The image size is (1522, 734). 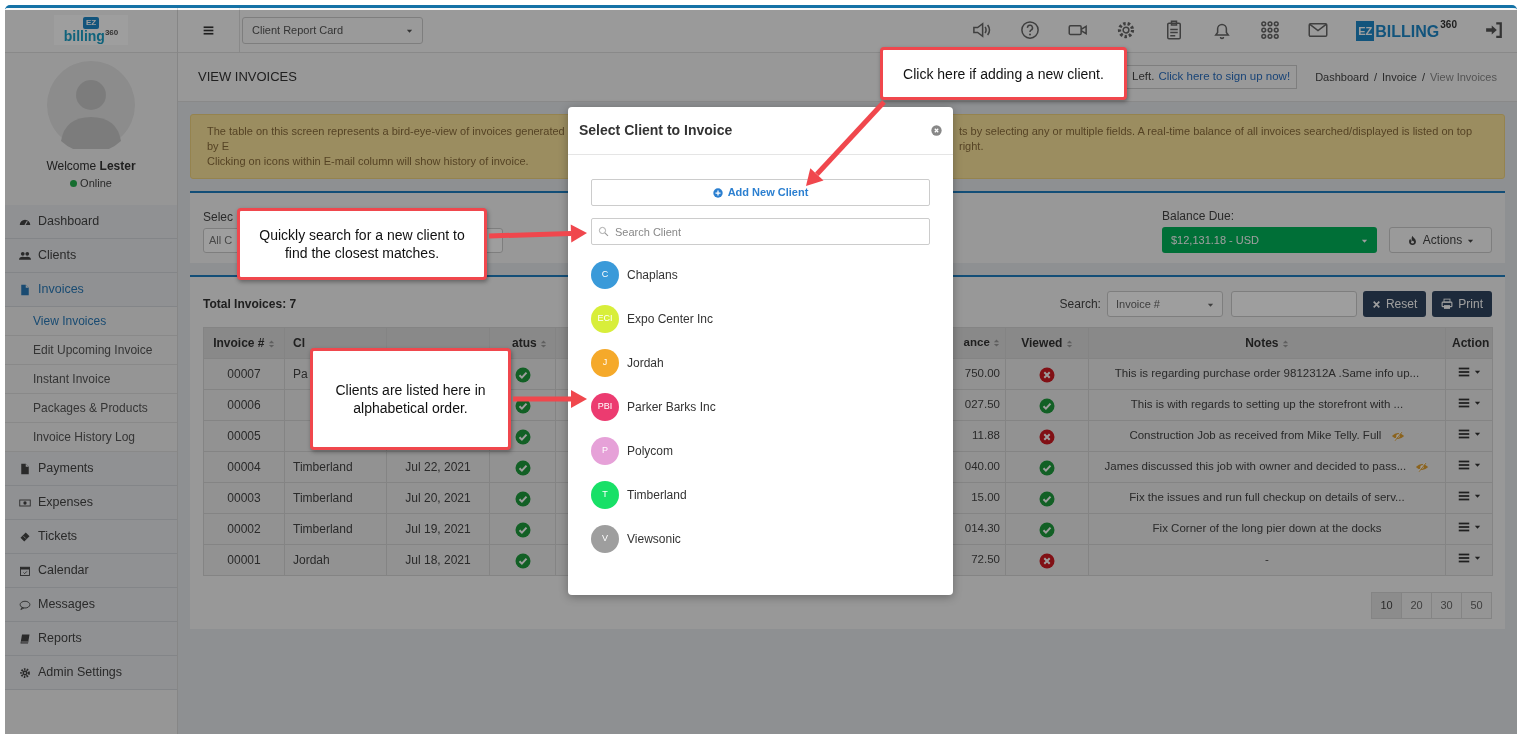 I want to click on settings-icon, so click(x=1126, y=30).